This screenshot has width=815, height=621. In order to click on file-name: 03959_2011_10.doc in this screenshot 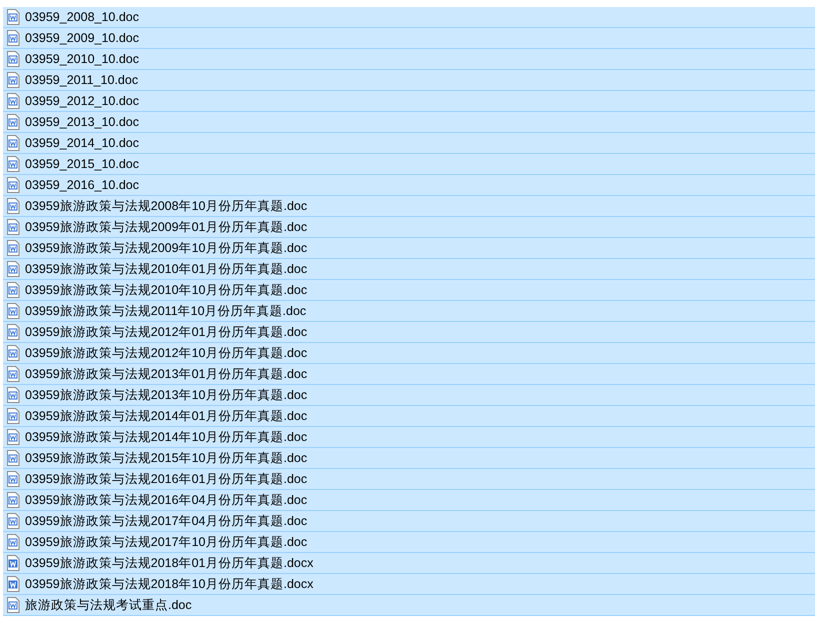, I will do `click(81, 80)`.